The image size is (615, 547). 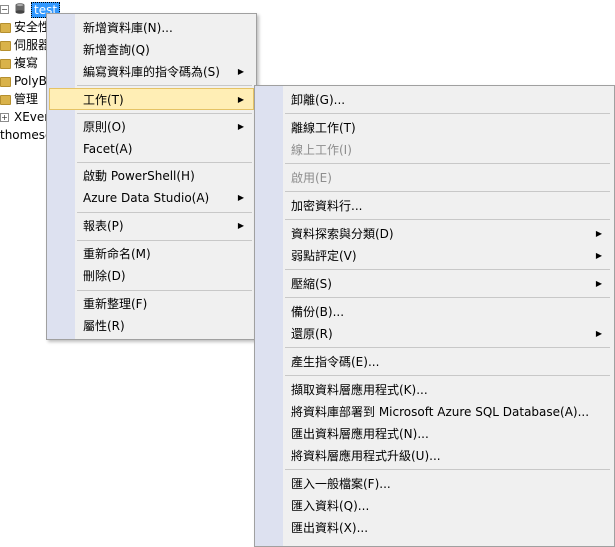 I want to click on menu-item-bring-online: 線上工作(I), so click(x=434, y=150).